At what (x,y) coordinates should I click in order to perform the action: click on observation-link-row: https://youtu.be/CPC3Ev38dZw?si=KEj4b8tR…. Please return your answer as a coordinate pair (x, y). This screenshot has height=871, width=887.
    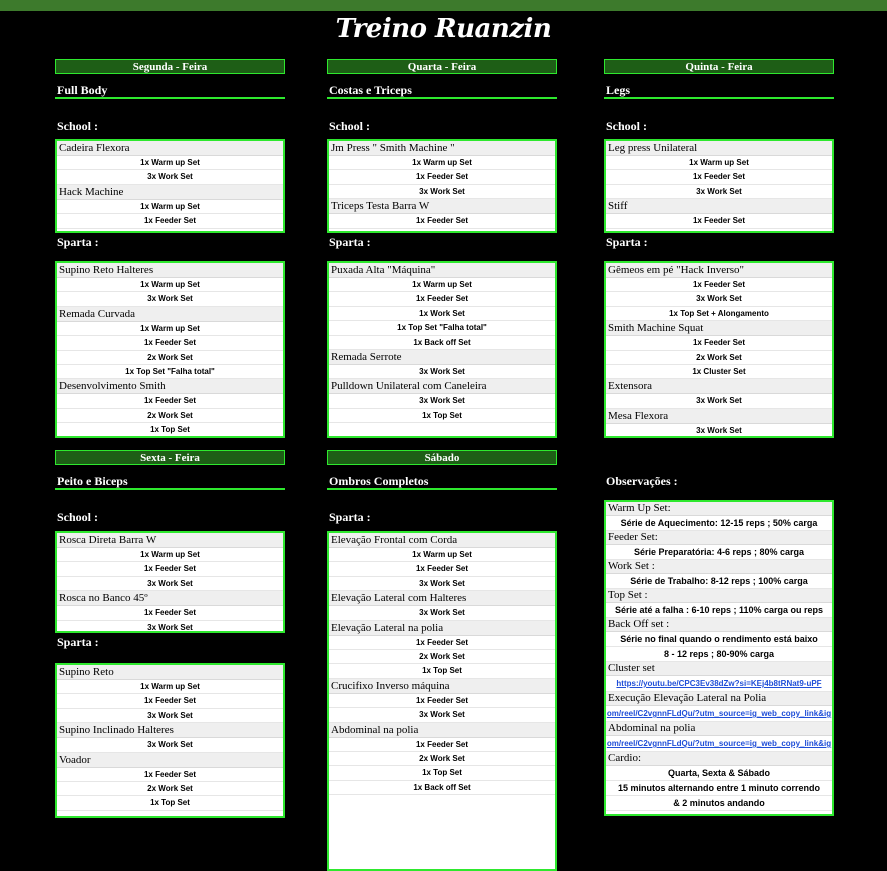
    Looking at the image, I should click on (719, 684).